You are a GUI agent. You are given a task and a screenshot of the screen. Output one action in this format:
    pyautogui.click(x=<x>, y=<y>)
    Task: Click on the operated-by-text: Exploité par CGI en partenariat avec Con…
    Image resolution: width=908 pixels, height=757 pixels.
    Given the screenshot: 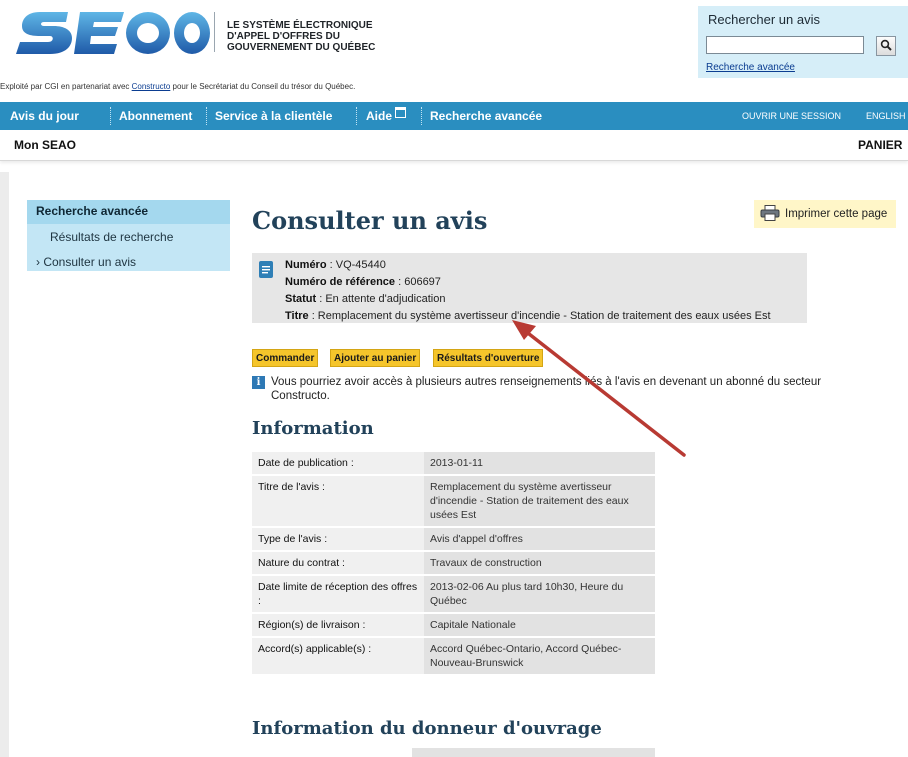 What is the action you would take?
    pyautogui.click(x=177, y=86)
    